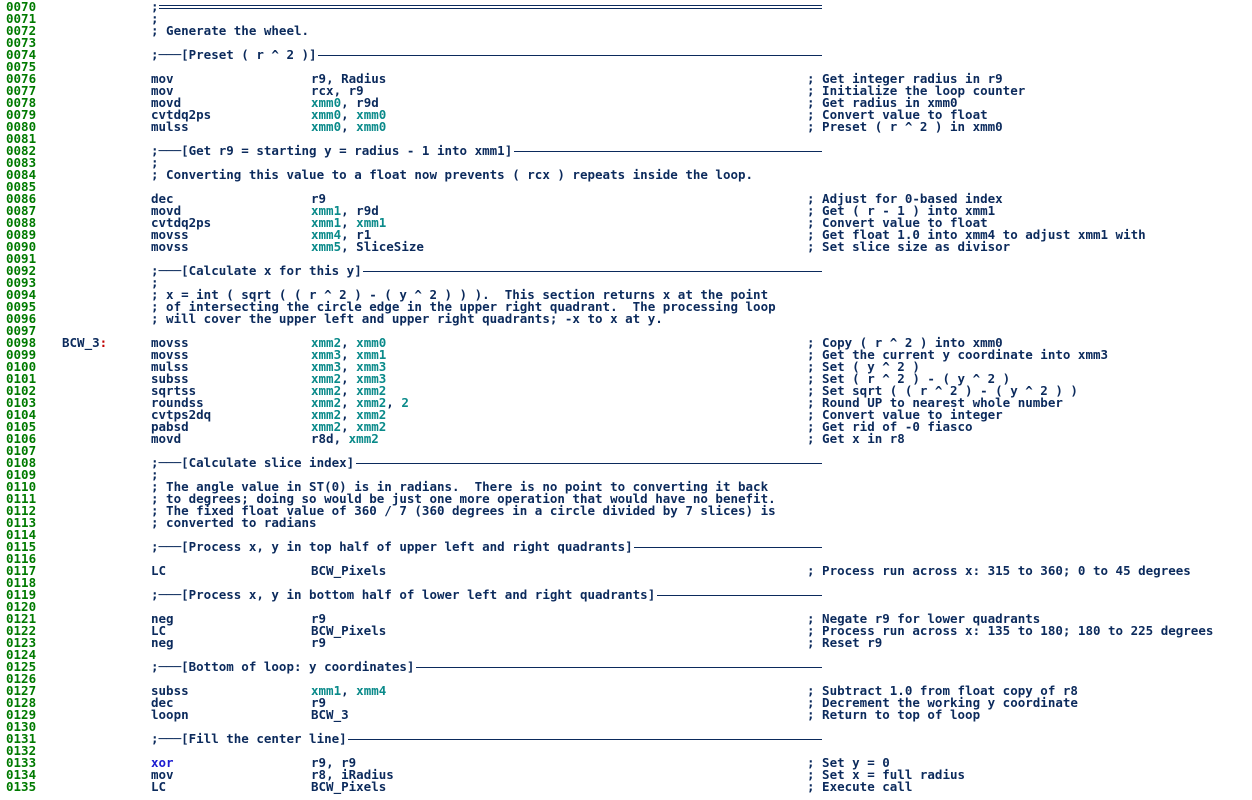  What do you see at coordinates (283, 666) in the screenshot?
I see `section-title: ;───[Bottom of loop: y coordinates]` at bounding box center [283, 666].